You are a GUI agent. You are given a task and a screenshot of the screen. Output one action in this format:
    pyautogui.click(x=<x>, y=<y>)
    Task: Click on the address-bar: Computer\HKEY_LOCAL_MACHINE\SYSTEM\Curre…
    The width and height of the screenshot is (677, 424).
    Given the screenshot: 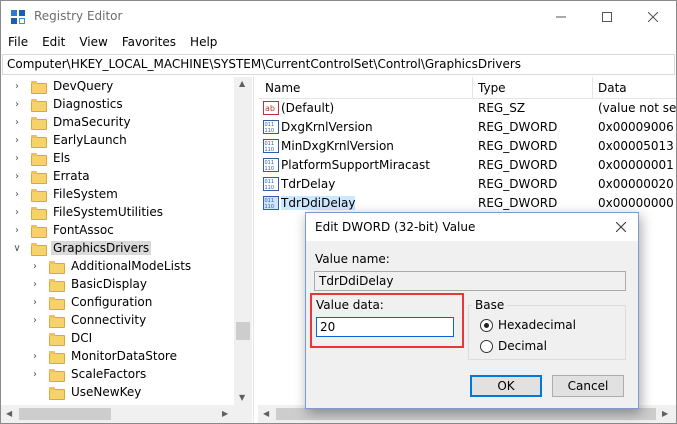 What is the action you would take?
    pyautogui.click(x=338, y=64)
    